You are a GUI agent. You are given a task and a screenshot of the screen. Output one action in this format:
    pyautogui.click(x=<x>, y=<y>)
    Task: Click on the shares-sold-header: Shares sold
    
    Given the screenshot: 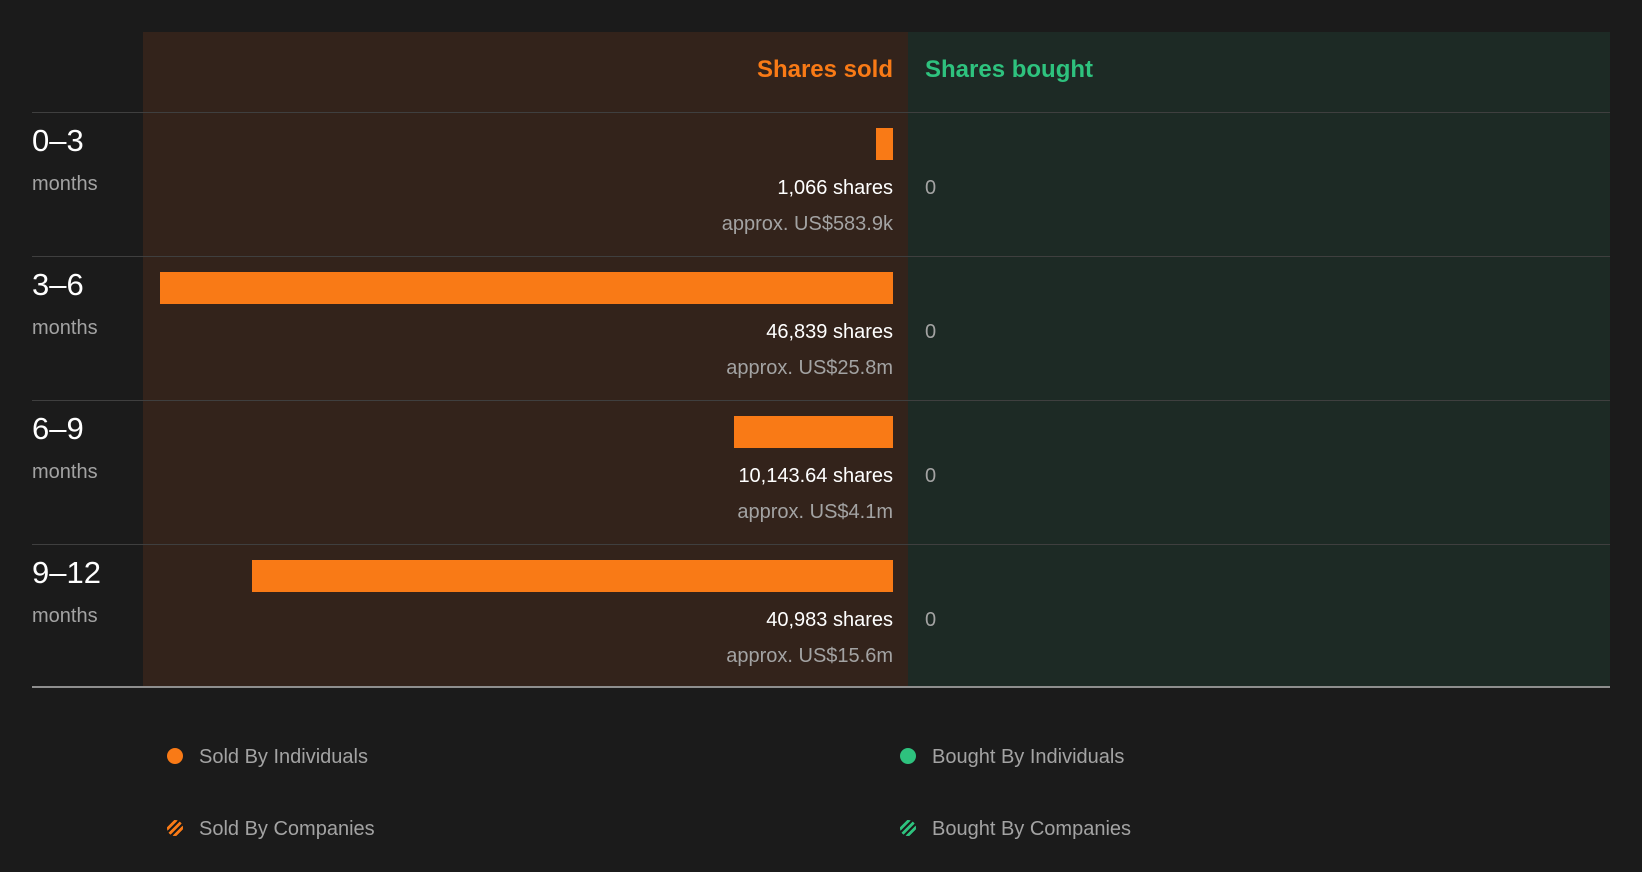 What is the action you would take?
    pyautogui.click(x=824, y=69)
    